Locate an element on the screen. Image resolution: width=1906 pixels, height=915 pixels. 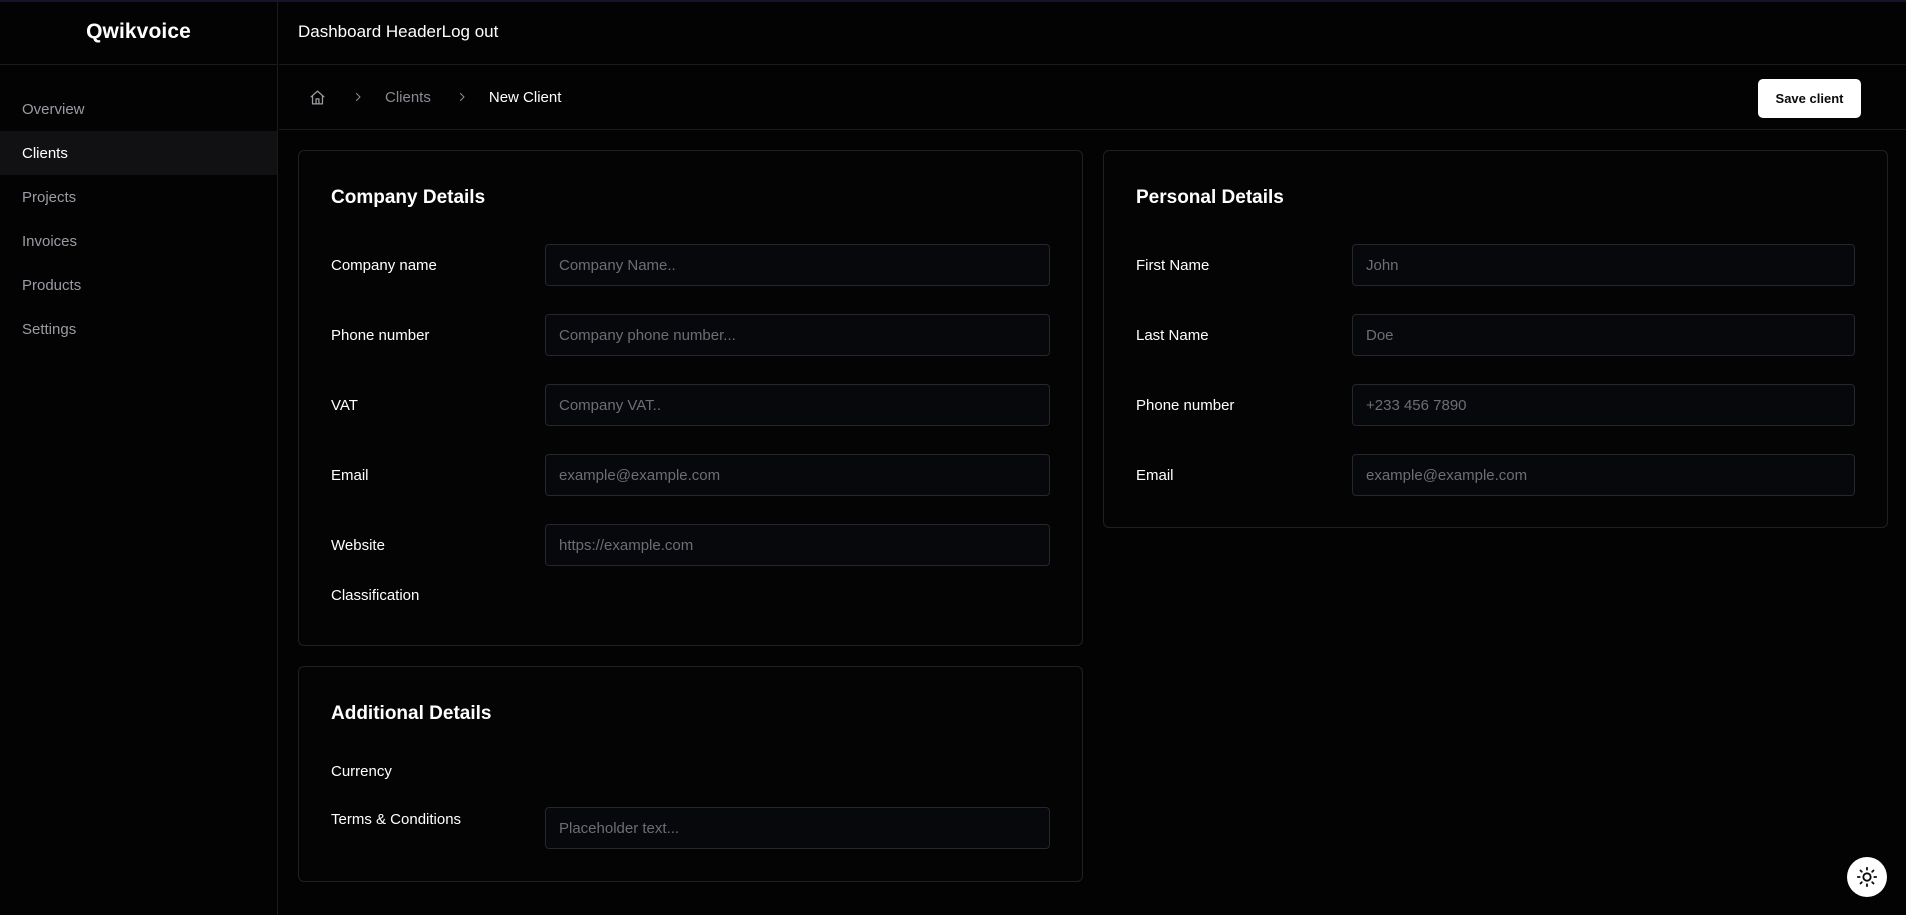
theme-toggle-button is located at coordinates (1867, 877).